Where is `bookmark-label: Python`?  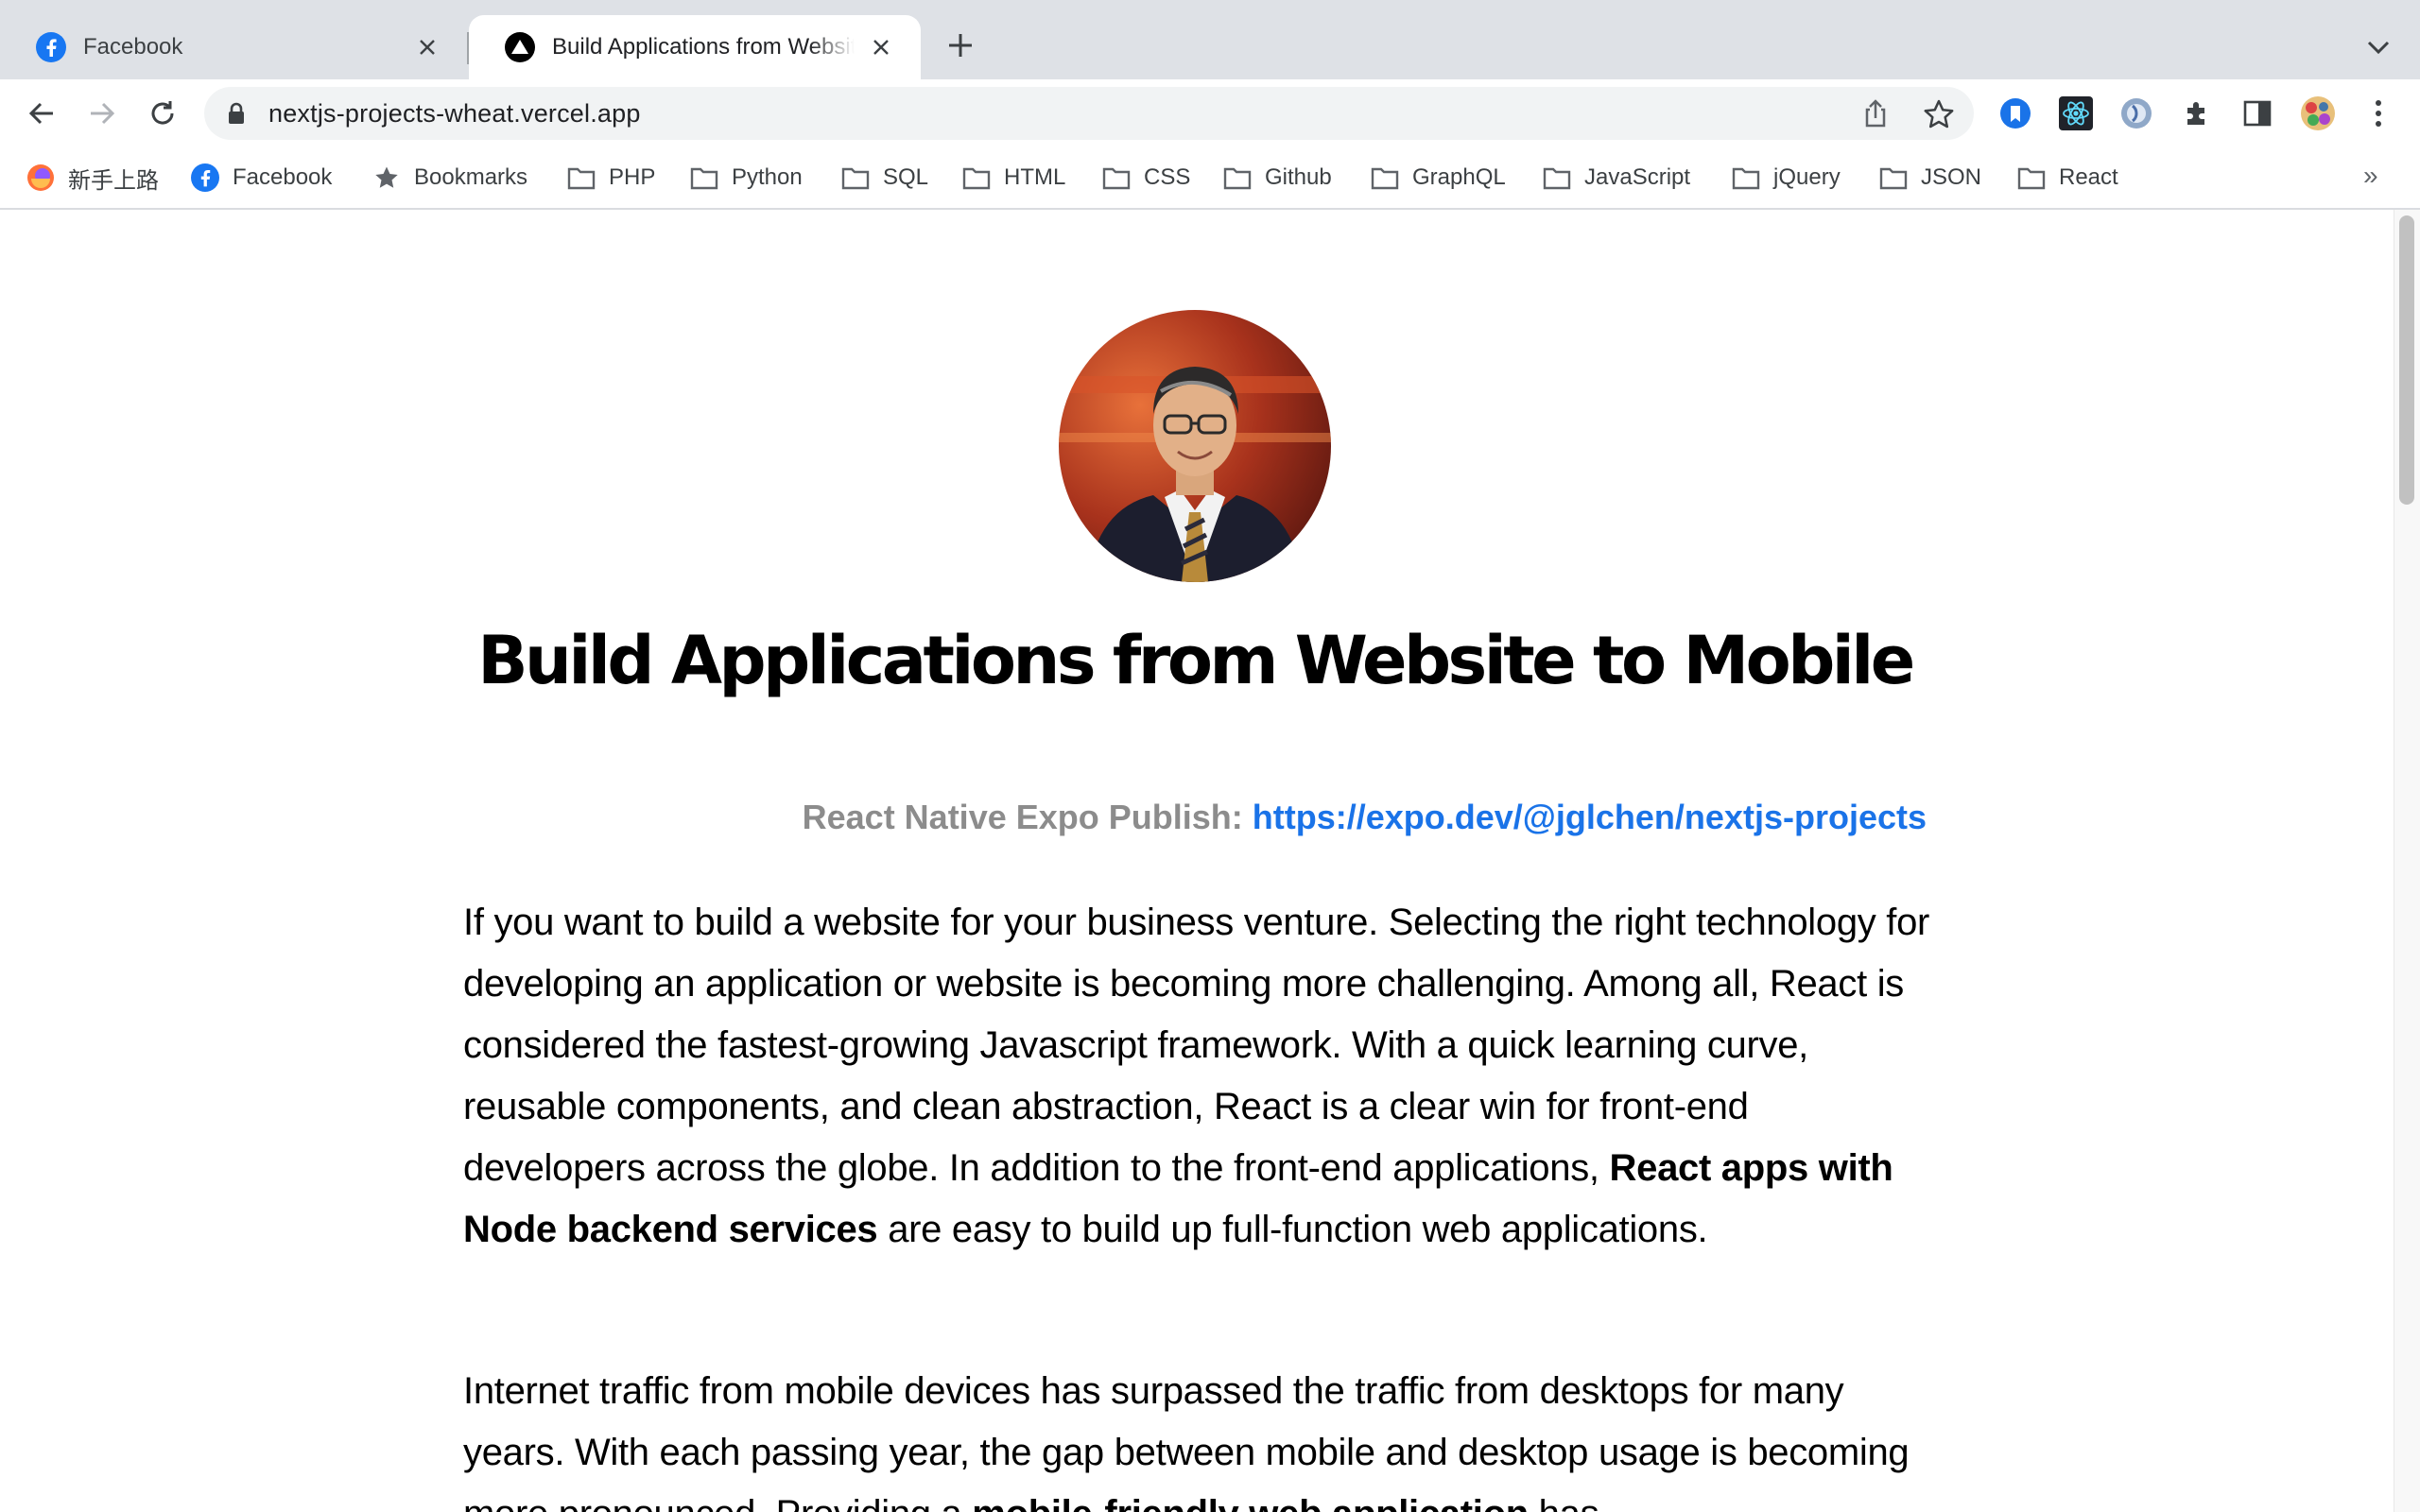 bookmark-label: Python is located at coordinates (767, 177).